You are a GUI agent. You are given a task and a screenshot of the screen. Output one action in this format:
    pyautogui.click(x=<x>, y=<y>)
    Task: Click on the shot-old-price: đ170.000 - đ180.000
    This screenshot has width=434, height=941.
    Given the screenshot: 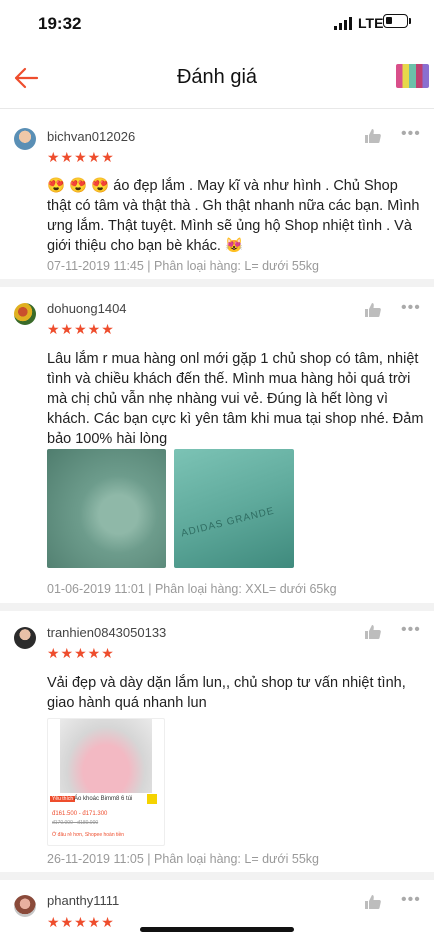 What is the action you would take?
    pyautogui.click(x=75, y=823)
    